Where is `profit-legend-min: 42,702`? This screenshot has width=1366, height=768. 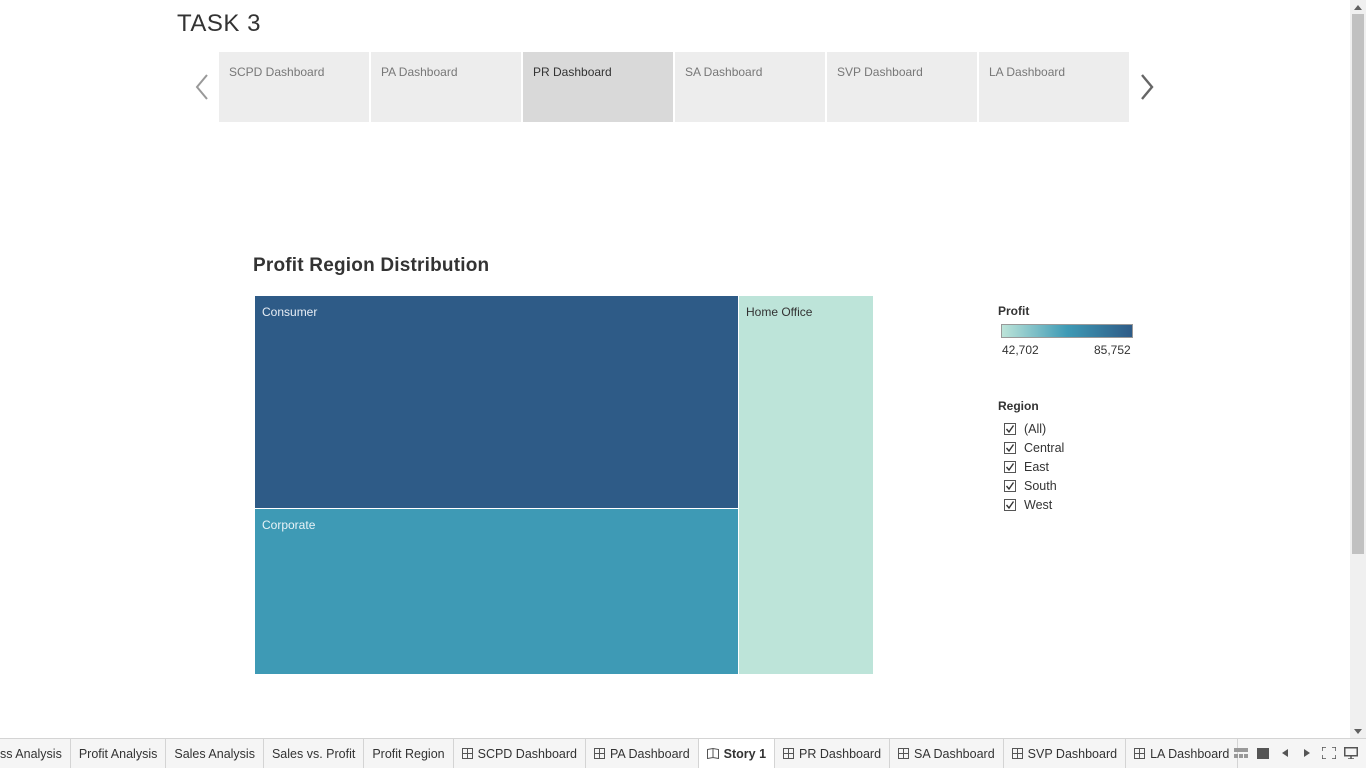 profit-legend-min: 42,702 is located at coordinates (1020, 350).